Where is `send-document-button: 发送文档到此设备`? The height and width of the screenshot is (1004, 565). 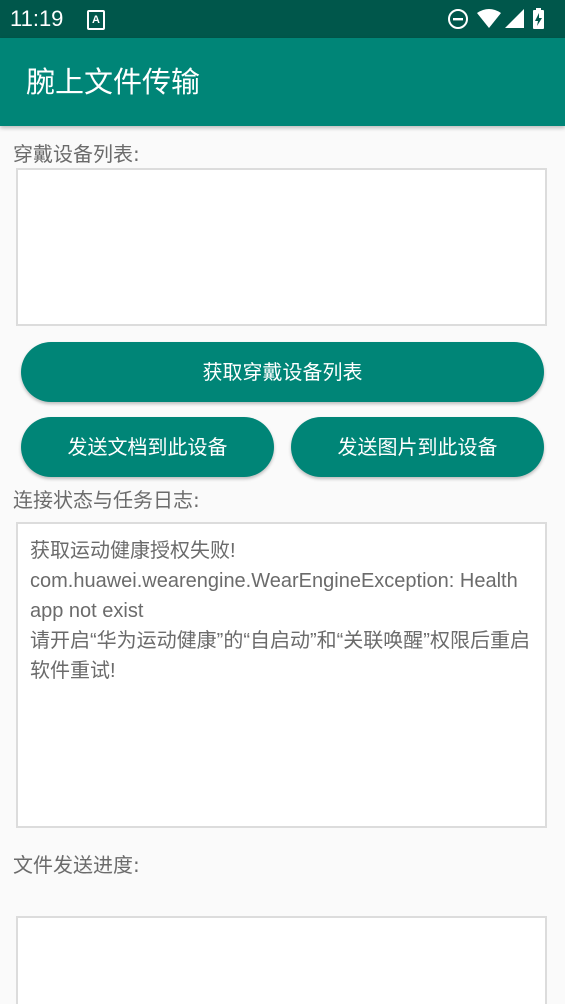
send-document-button: 发送文档到此设备 is located at coordinates (147, 447).